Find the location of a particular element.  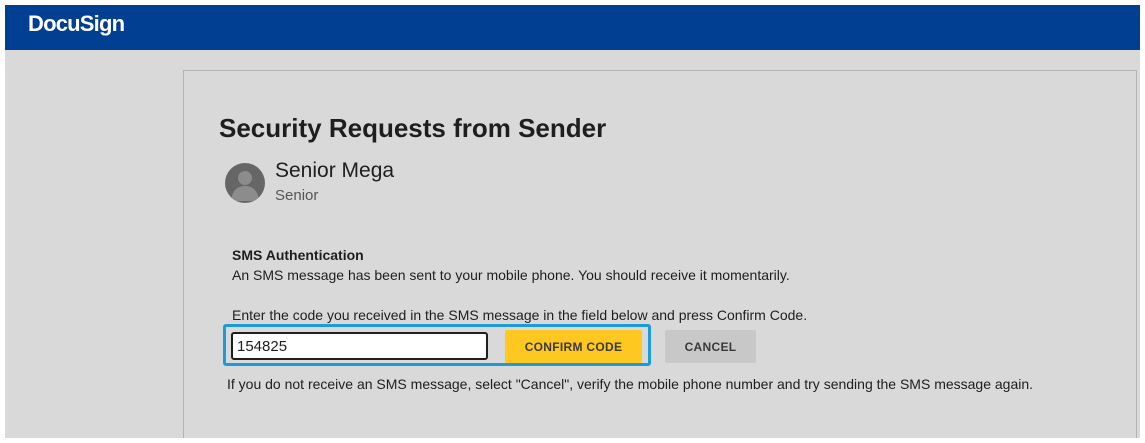

sender-name: Senior Mega is located at coordinates (335, 170).